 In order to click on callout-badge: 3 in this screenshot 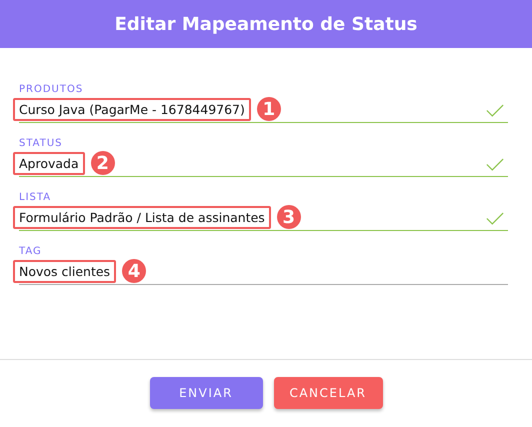, I will do `click(288, 217)`.